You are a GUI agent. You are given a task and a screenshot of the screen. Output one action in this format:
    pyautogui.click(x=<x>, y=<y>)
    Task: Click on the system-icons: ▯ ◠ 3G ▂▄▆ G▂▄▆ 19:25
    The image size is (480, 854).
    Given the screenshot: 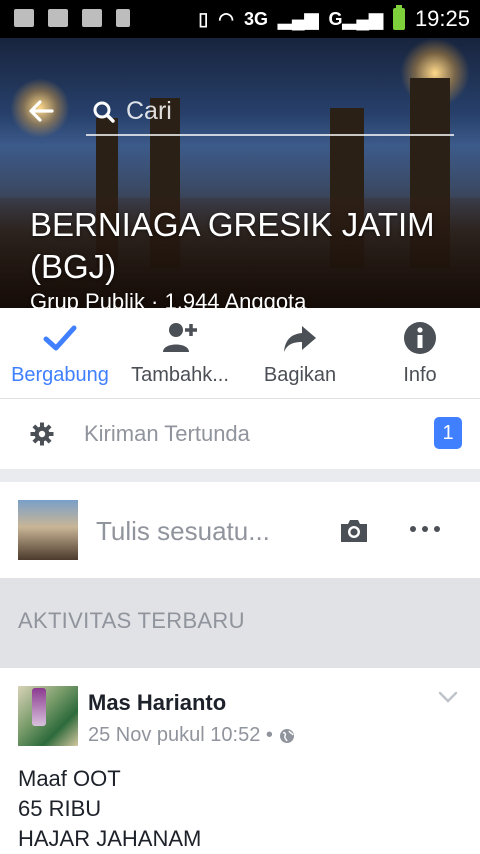 What is the action you would take?
    pyautogui.click(x=334, y=18)
    